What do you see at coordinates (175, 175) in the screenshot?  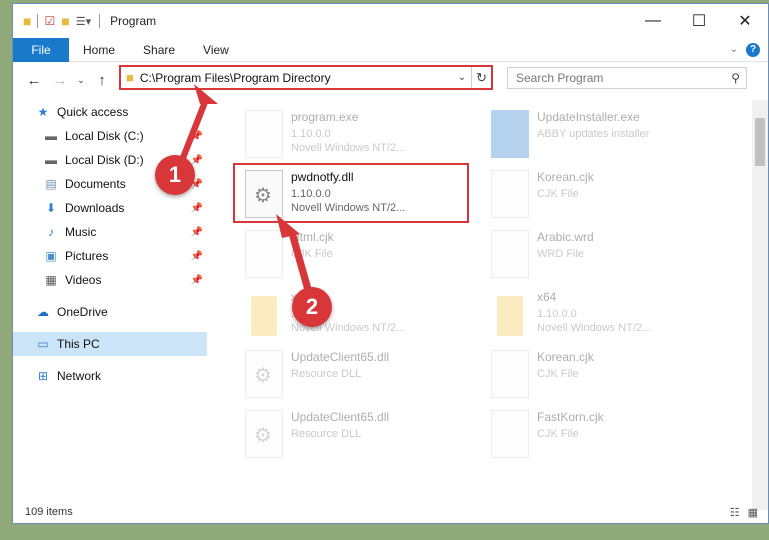 I see `step-badge-1: 1` at bounding box center [175, 175].